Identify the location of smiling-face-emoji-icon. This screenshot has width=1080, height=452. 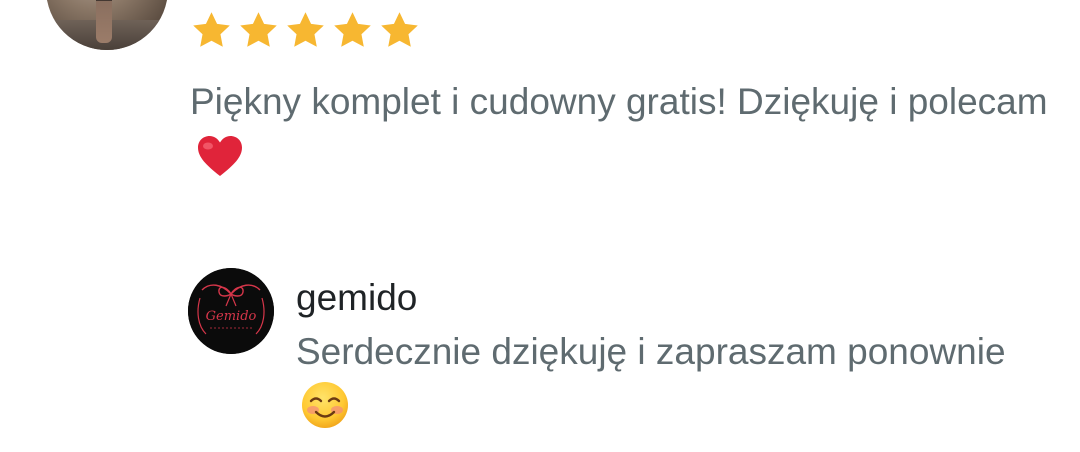
(325, 405).